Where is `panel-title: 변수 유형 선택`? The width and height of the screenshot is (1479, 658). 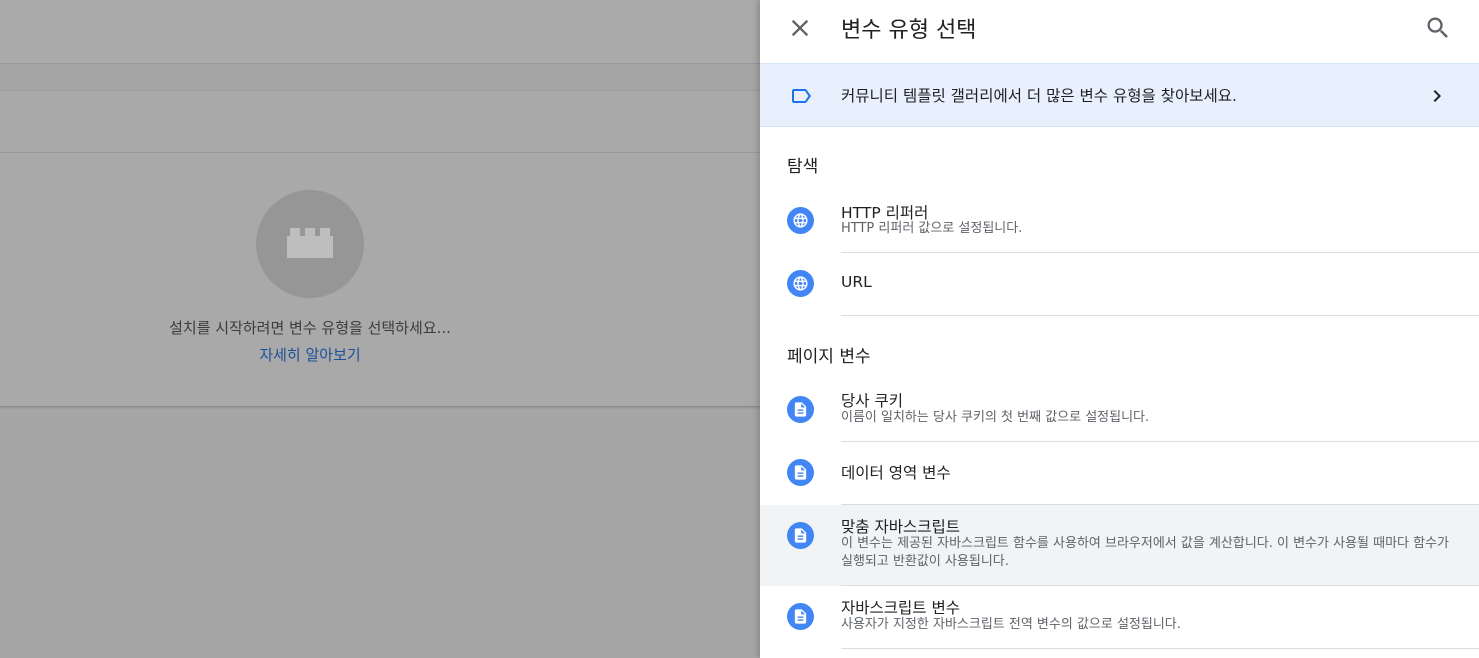 panel-title: 변수 유형 선택 is located at coordinates (909, 30).